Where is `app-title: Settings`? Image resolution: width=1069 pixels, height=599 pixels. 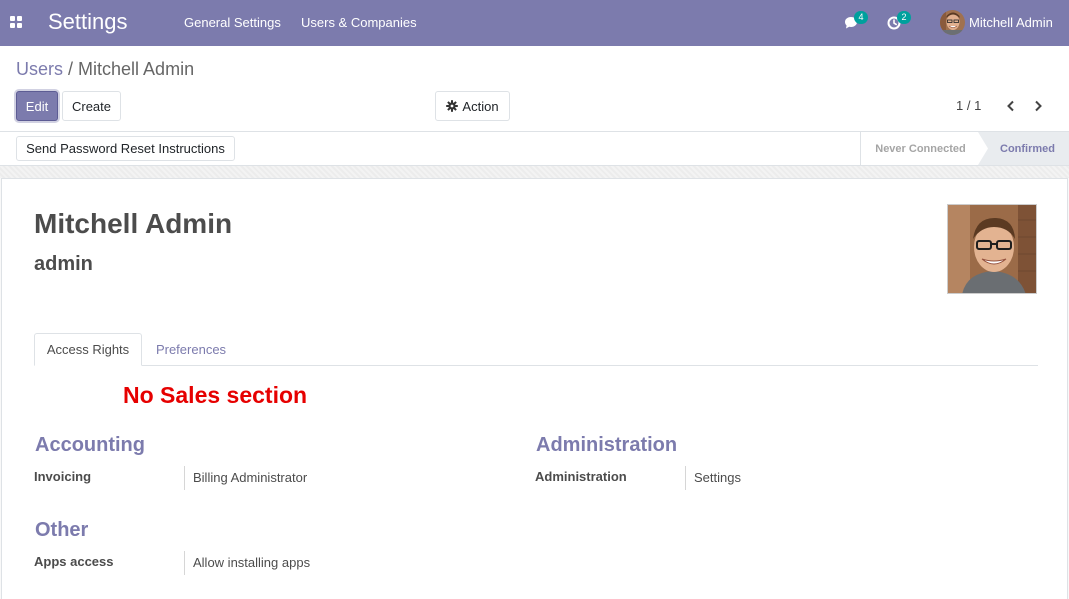
app-title: Settings is located at coordinates (88, 22).